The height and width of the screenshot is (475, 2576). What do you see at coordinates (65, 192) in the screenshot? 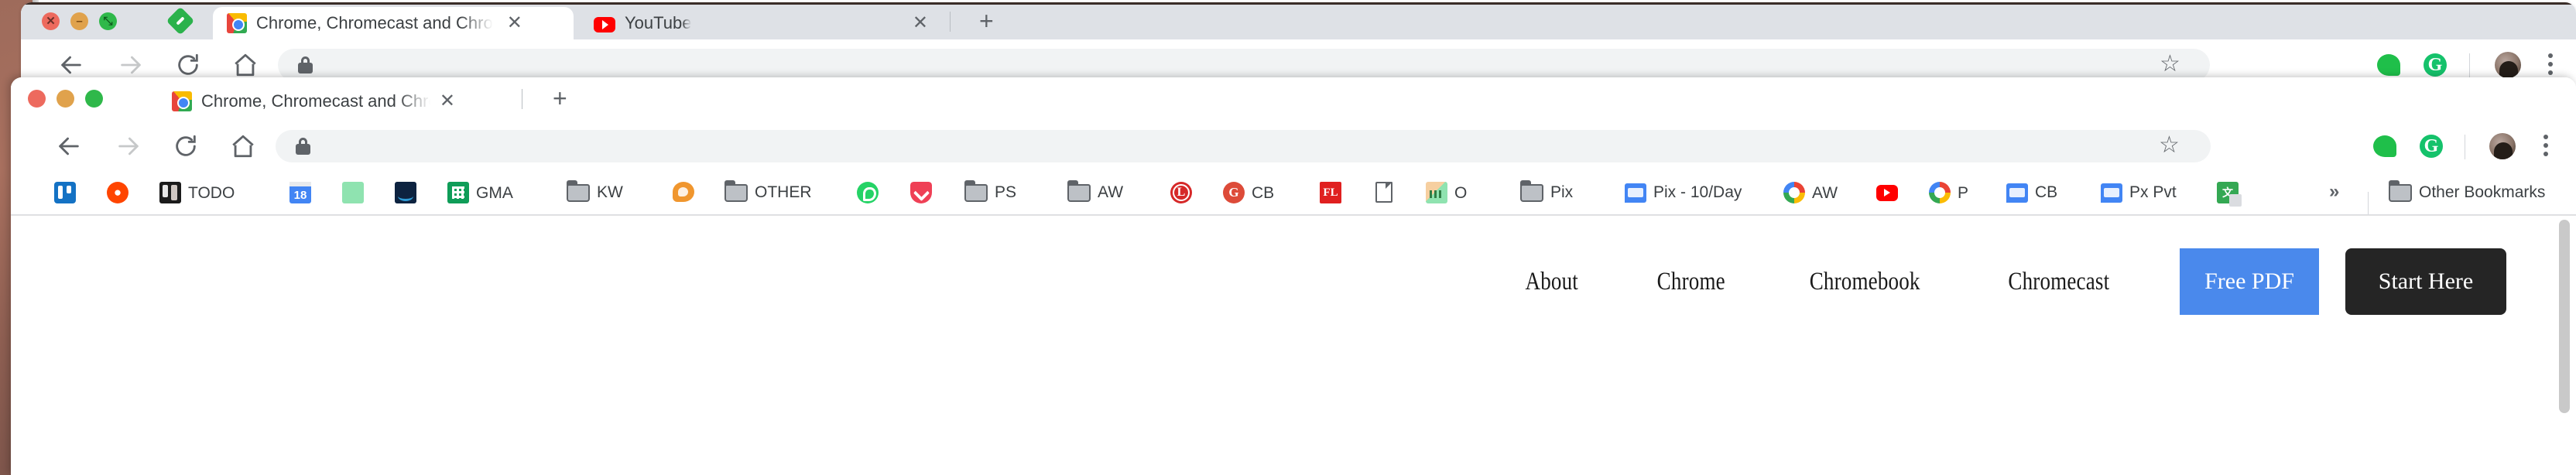
I see `bookmark-trello` at bounding box center [65, 192].